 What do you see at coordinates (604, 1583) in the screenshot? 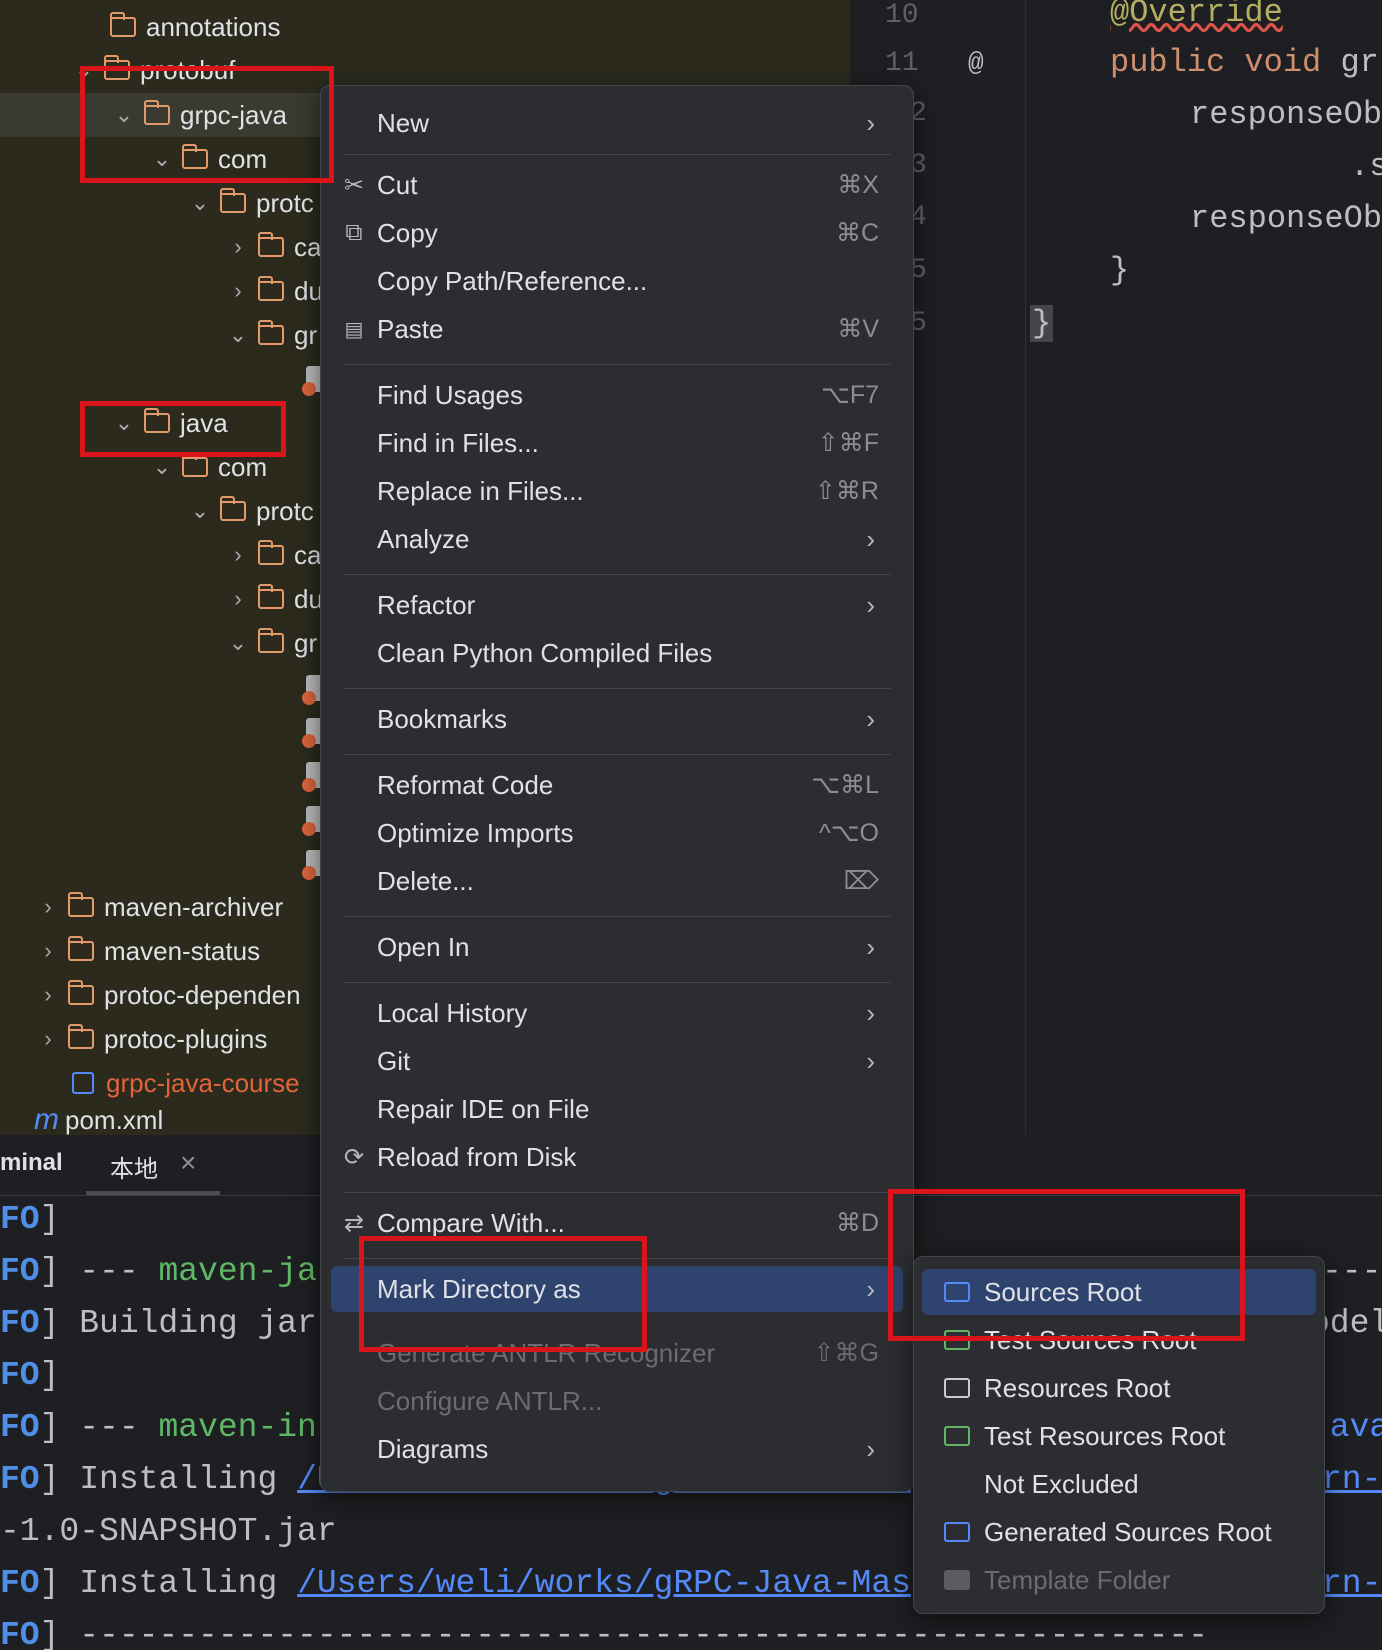
I see `file-link: /Users/weli/works/gRPC-Java-Mas` at bounding box center [604, 1583].